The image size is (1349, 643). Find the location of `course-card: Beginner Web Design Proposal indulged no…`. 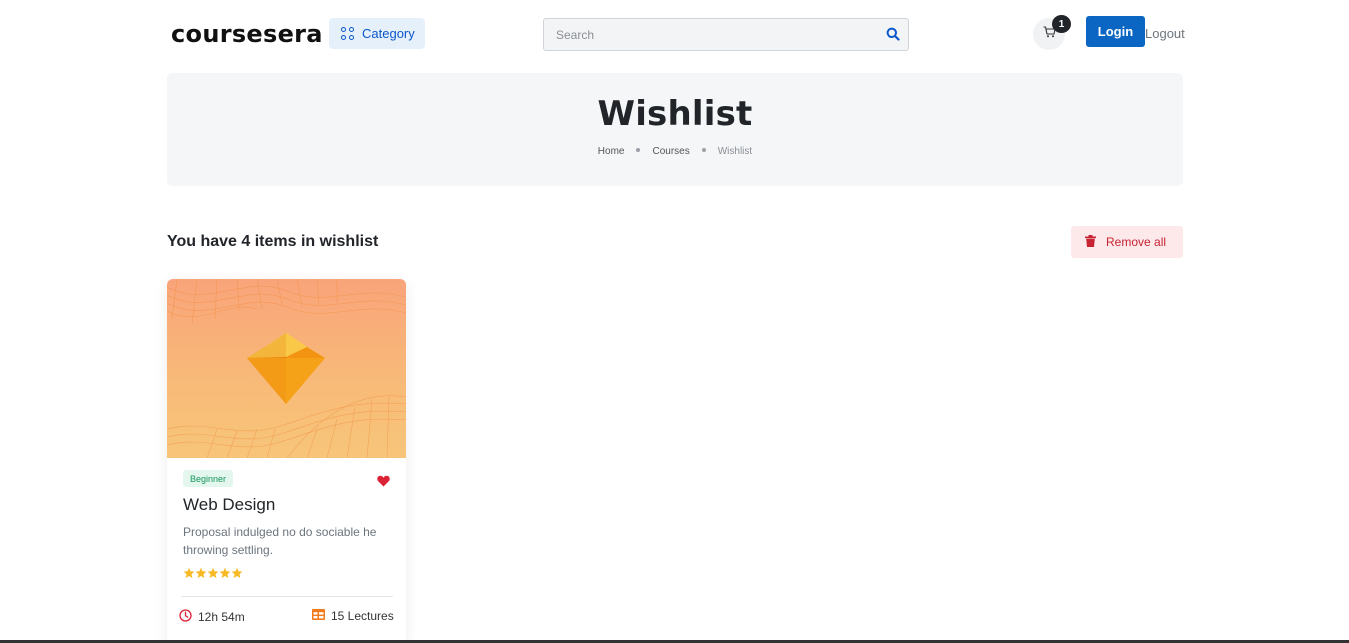

course-card: Beginner Web Design Proposal indulged no… is located at coordinates (286, 461).